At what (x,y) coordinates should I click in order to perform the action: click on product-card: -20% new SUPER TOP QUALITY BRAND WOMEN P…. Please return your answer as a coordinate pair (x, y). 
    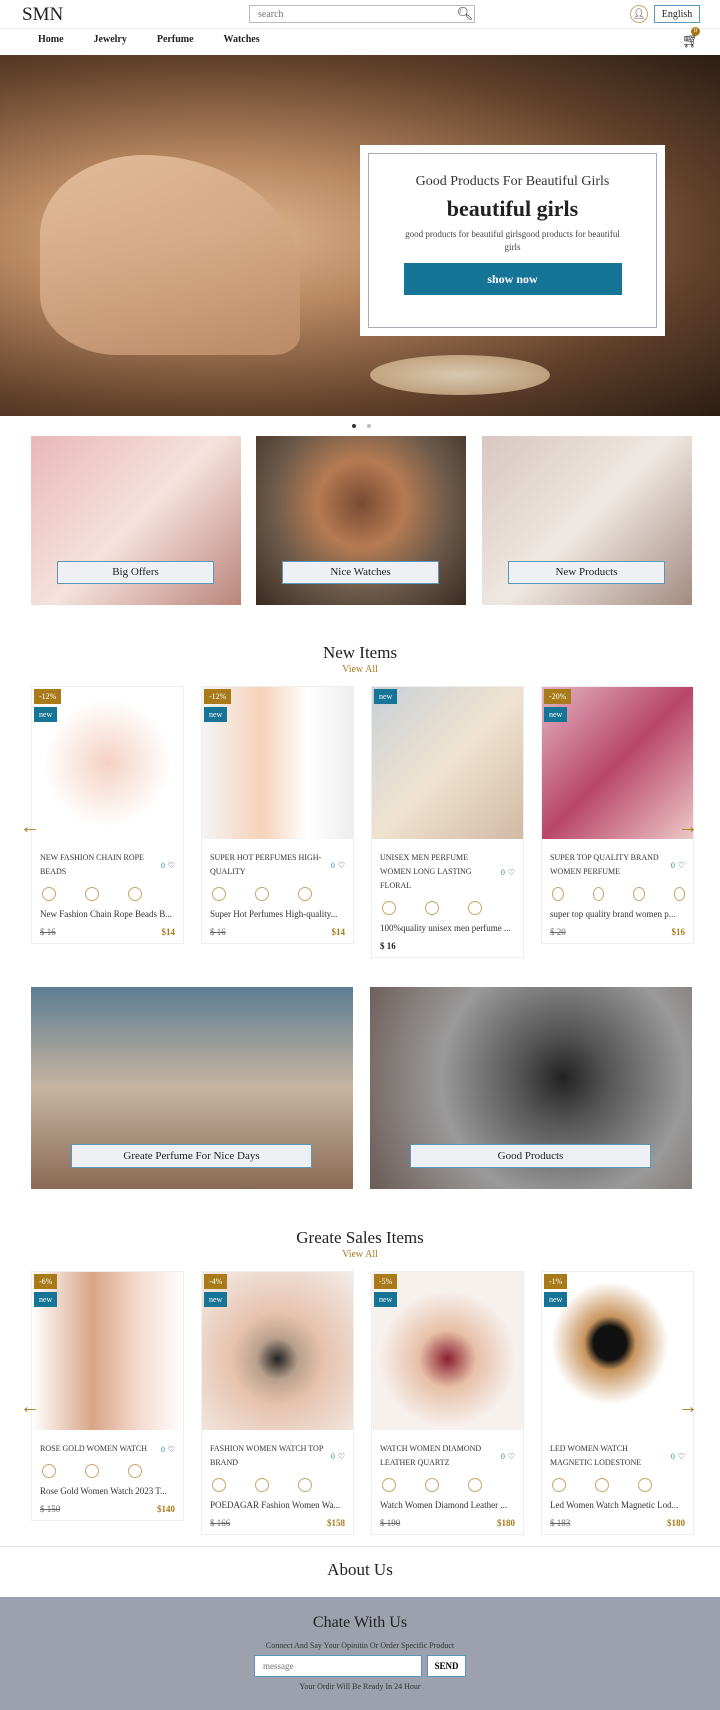
    Looking at the image, I should click on (617, 815).